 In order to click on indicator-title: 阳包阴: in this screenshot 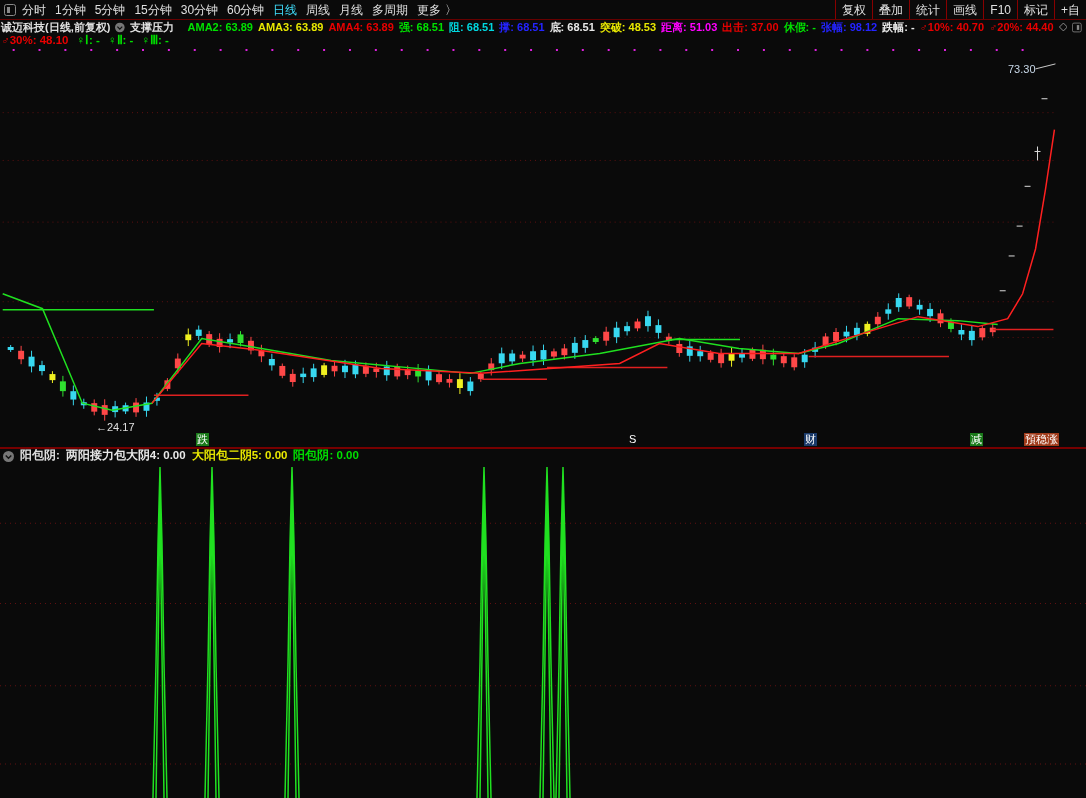, I will do `click(40, 456)`.